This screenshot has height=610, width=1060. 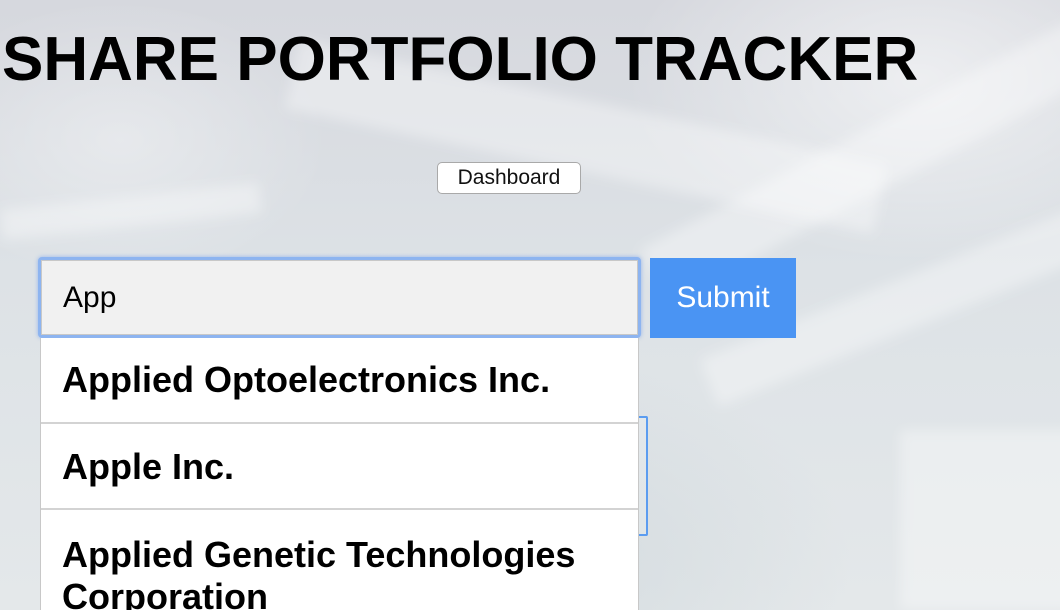 I want to click on autocomplete-option: Apple Inc., so click(x=339, y=467).